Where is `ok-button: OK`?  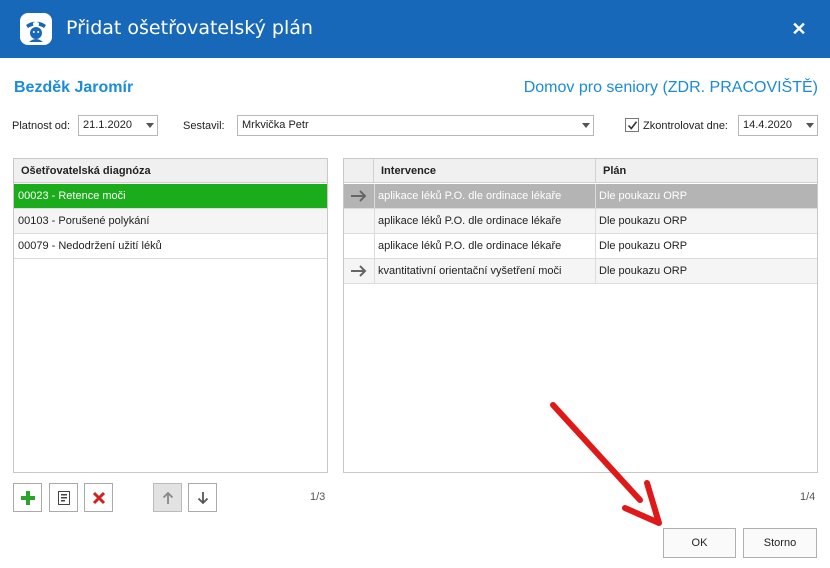 ok-button: OK is located at coordinates (699, 543).